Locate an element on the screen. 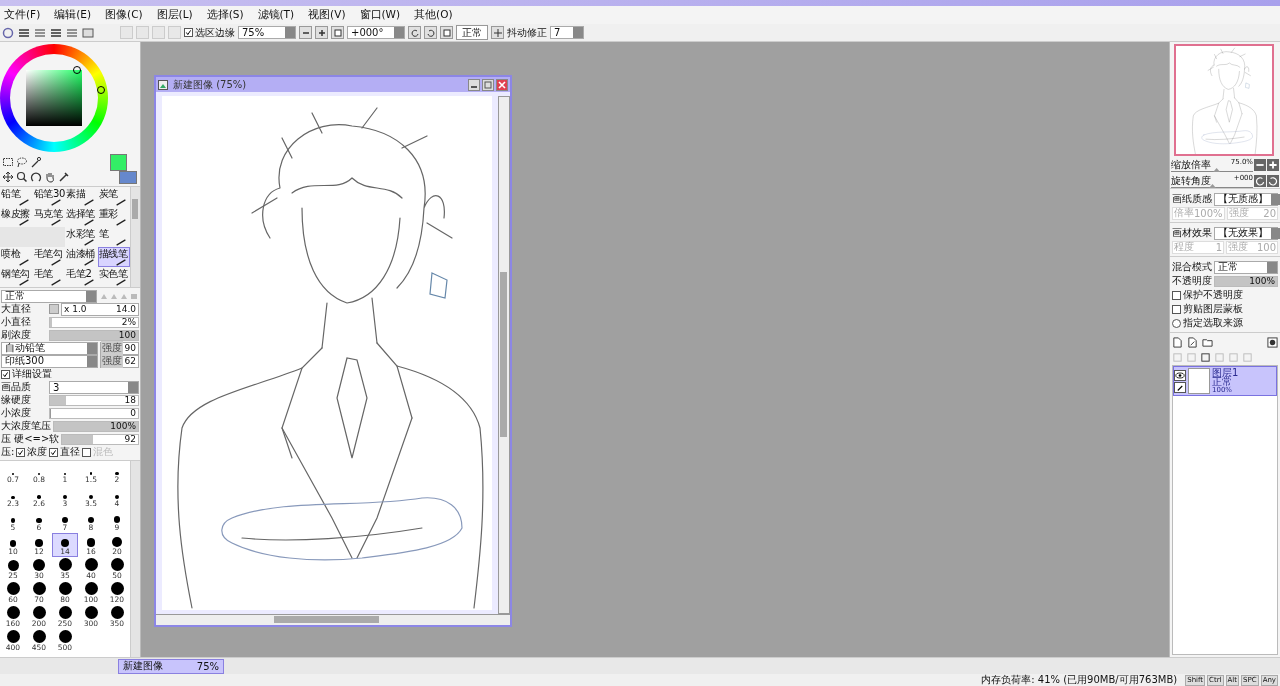 The image size is (1280, 686). brush-tool: 毛笔 is located at coordinates (48, 277).